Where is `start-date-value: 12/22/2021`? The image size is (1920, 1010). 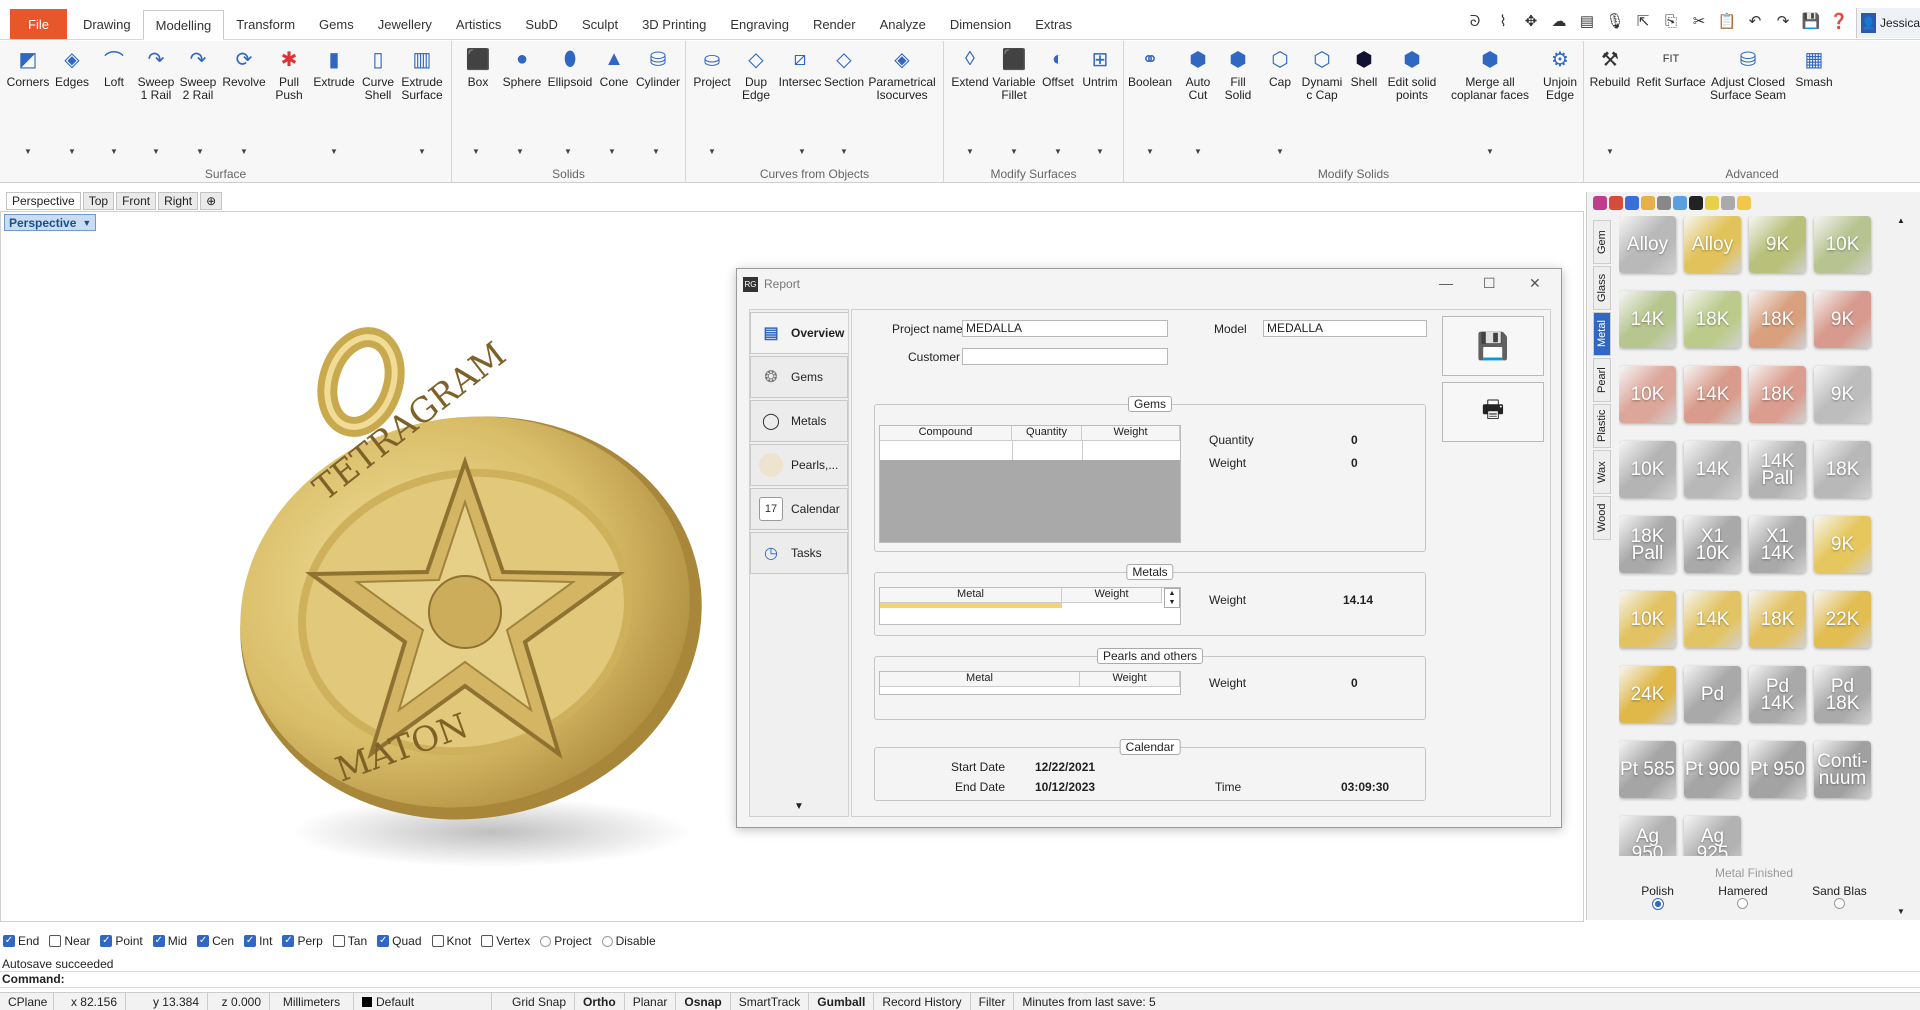
start-date-value: 12/22/2021 is located at coordinates (1065, 767).